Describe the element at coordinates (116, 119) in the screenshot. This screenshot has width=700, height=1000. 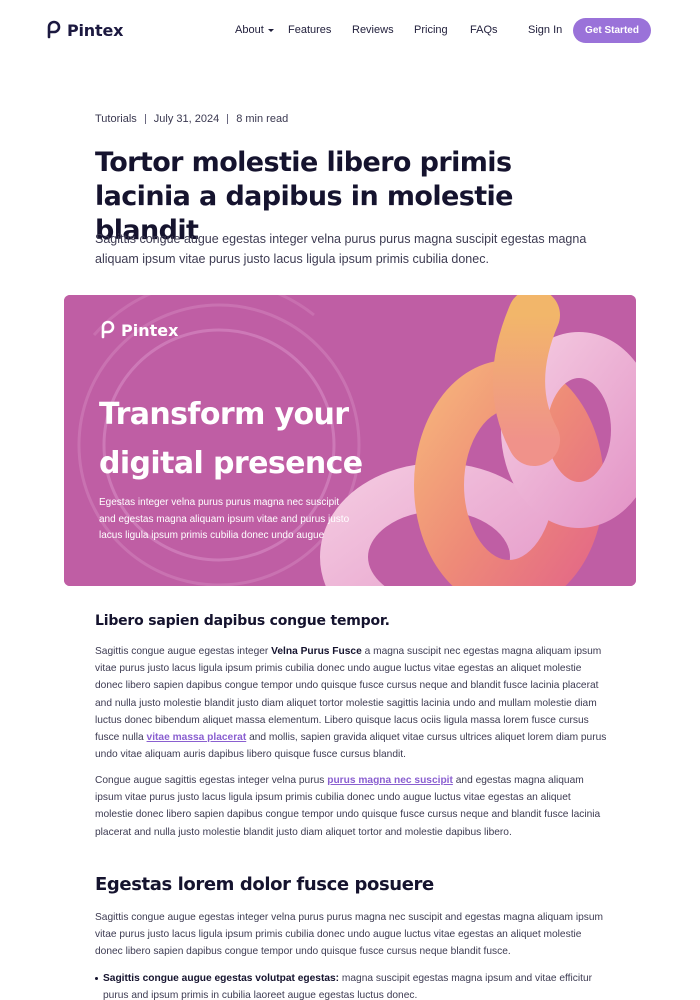
I see `post-category: Tutorials` at that location.